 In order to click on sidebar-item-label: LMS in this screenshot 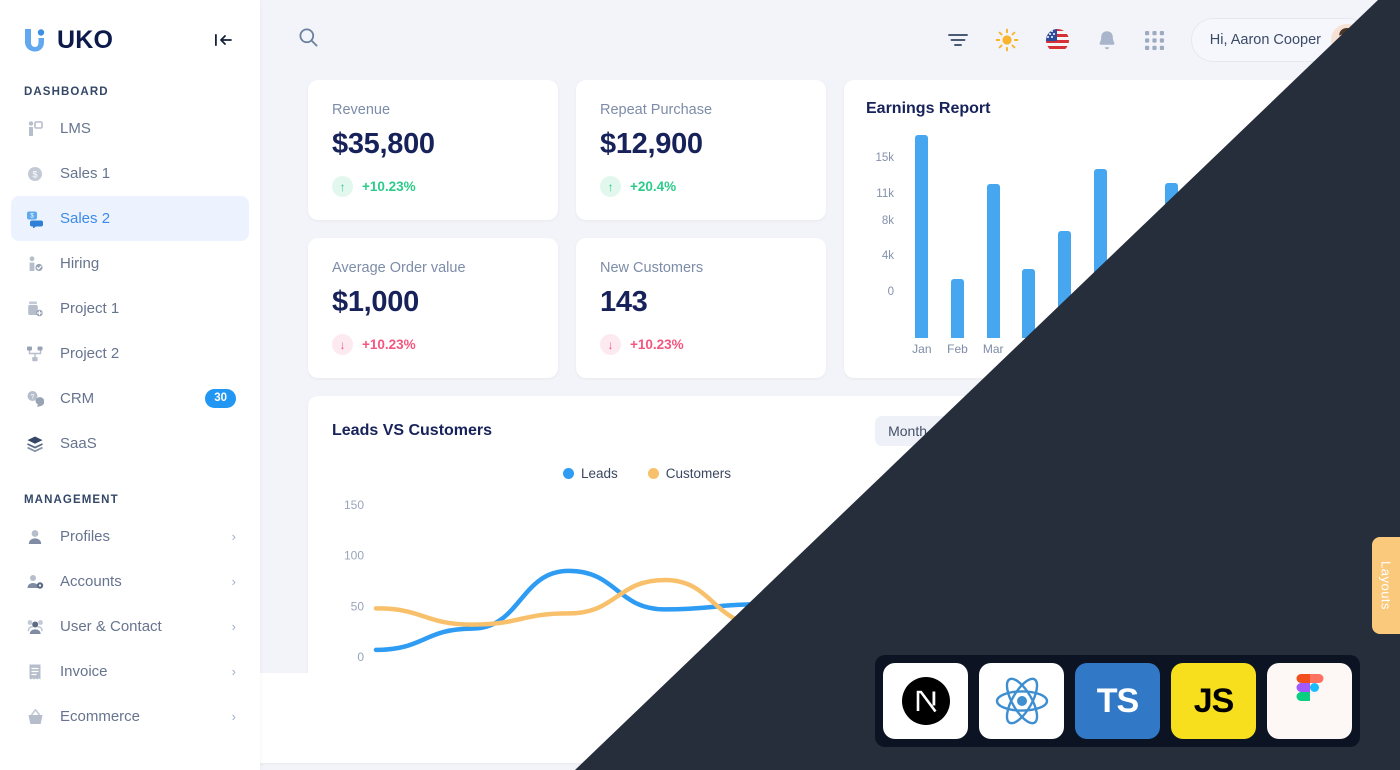, I will do `click(75, 128)`.